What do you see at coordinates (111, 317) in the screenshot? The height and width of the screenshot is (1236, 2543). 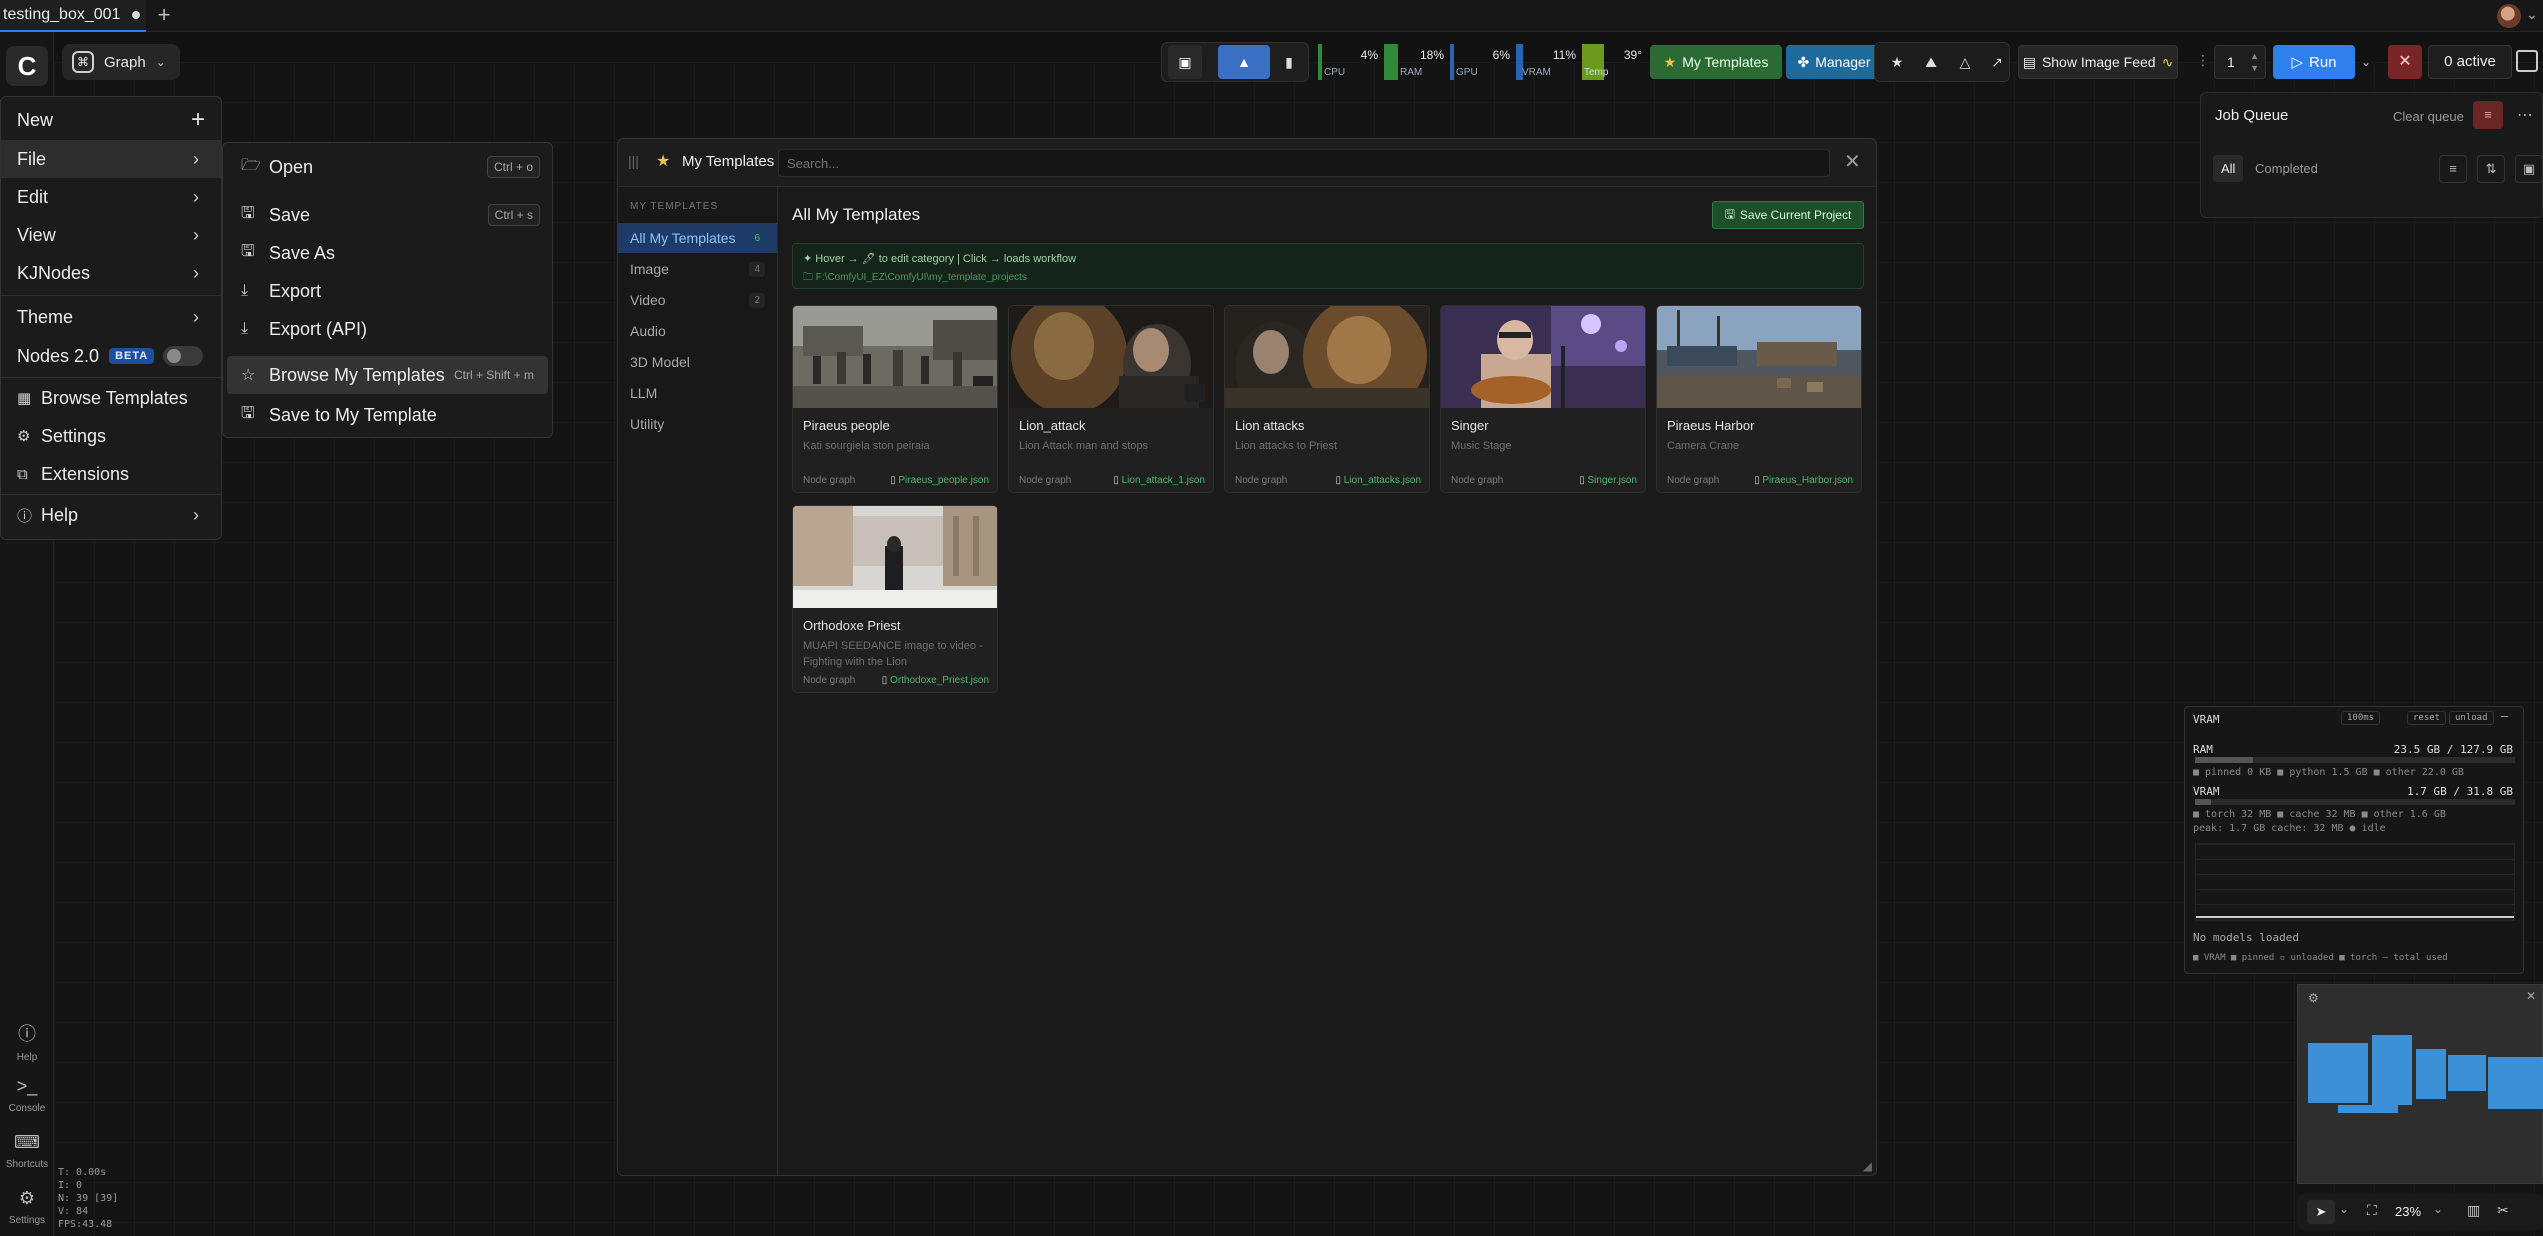 I see `menu-item-theme: Theme ›` at bounding box center [111, 317].